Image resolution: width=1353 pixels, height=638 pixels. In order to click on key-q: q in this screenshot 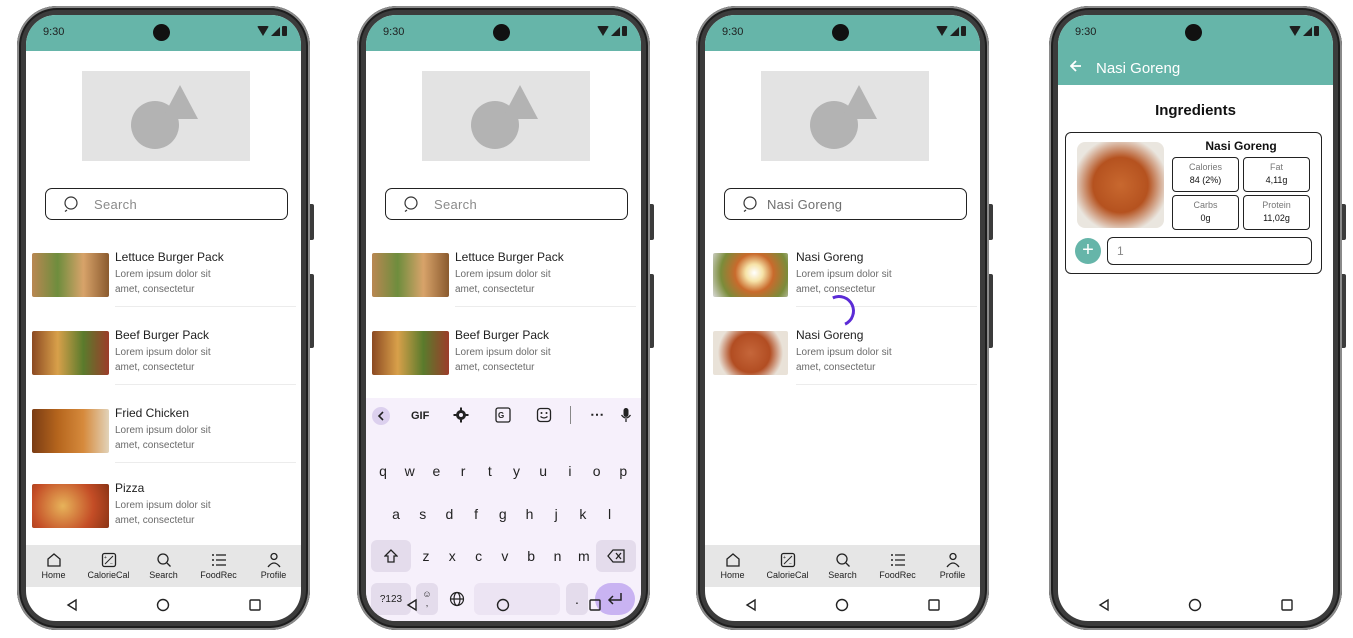, I will do `click(383, 471)`.